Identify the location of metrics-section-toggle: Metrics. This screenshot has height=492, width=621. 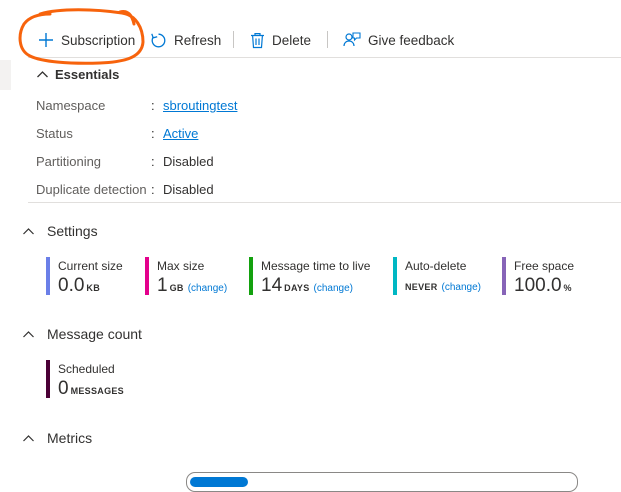
(57, 438).